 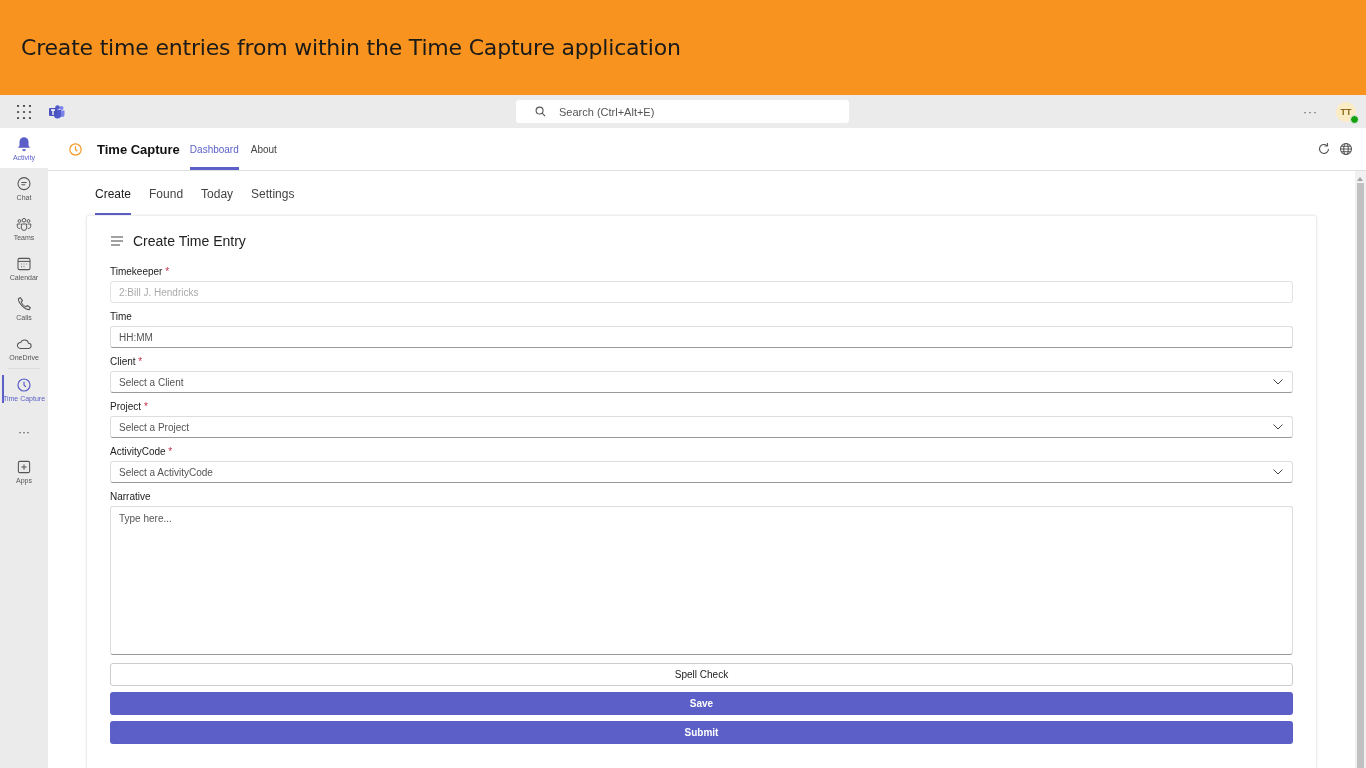 I want to click on action-button: Submit, so click(x=701, y=732).